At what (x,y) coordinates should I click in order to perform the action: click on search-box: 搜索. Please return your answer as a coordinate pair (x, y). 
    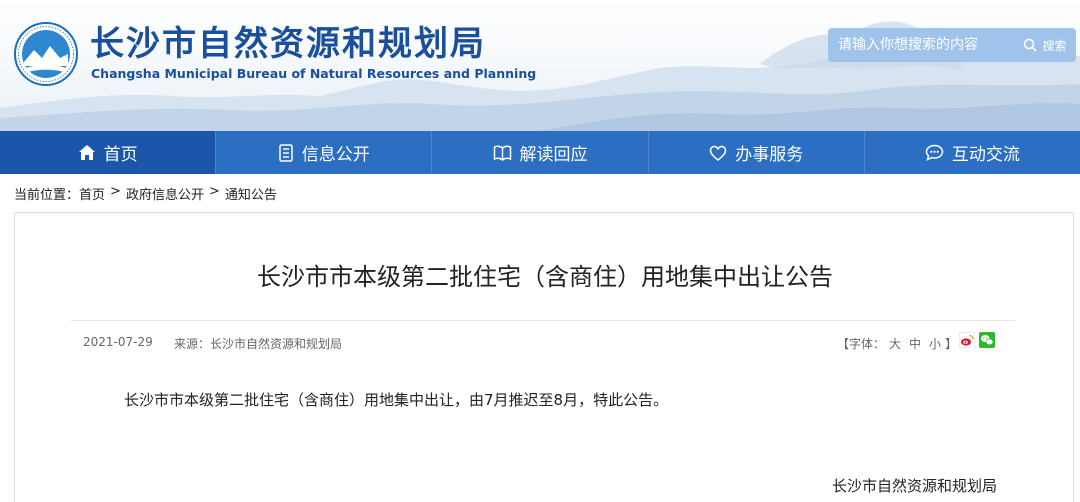
    Looking at the image, I should click on (952, 45).